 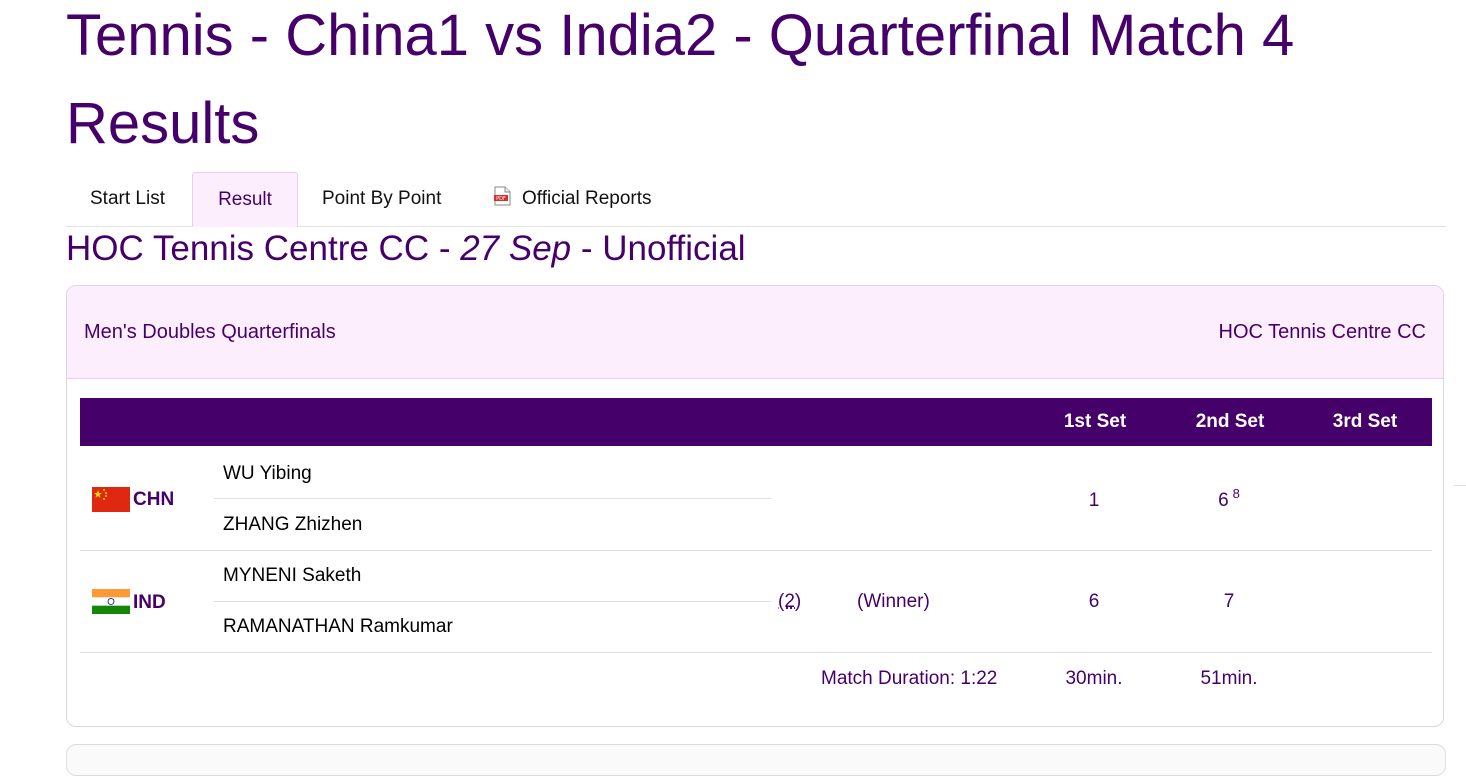 What do you see at coordinates (1236, 493) in the screenshot?
I see `chn-set-2-tiebreak: 8` at bounding box center [1236, 493].